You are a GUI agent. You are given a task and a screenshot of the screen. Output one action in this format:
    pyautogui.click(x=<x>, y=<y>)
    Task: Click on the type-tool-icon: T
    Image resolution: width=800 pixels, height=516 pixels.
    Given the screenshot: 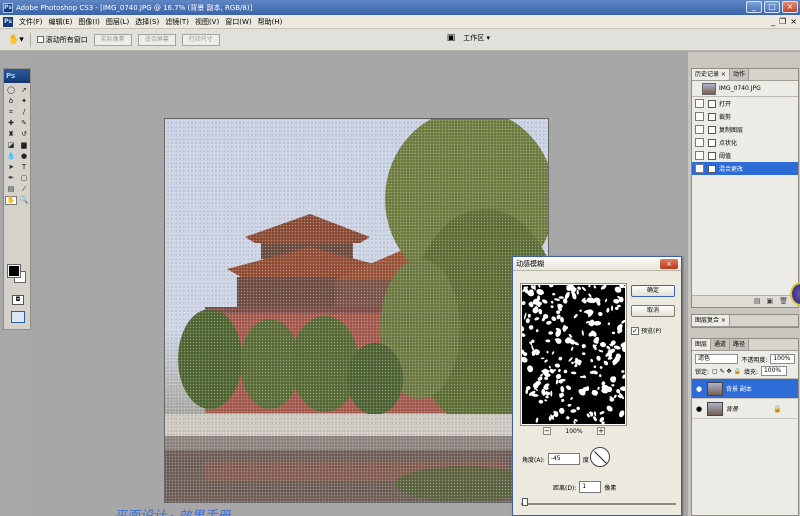 What is the action you would take?
    pyautogui.click(x=24, y=167)
    